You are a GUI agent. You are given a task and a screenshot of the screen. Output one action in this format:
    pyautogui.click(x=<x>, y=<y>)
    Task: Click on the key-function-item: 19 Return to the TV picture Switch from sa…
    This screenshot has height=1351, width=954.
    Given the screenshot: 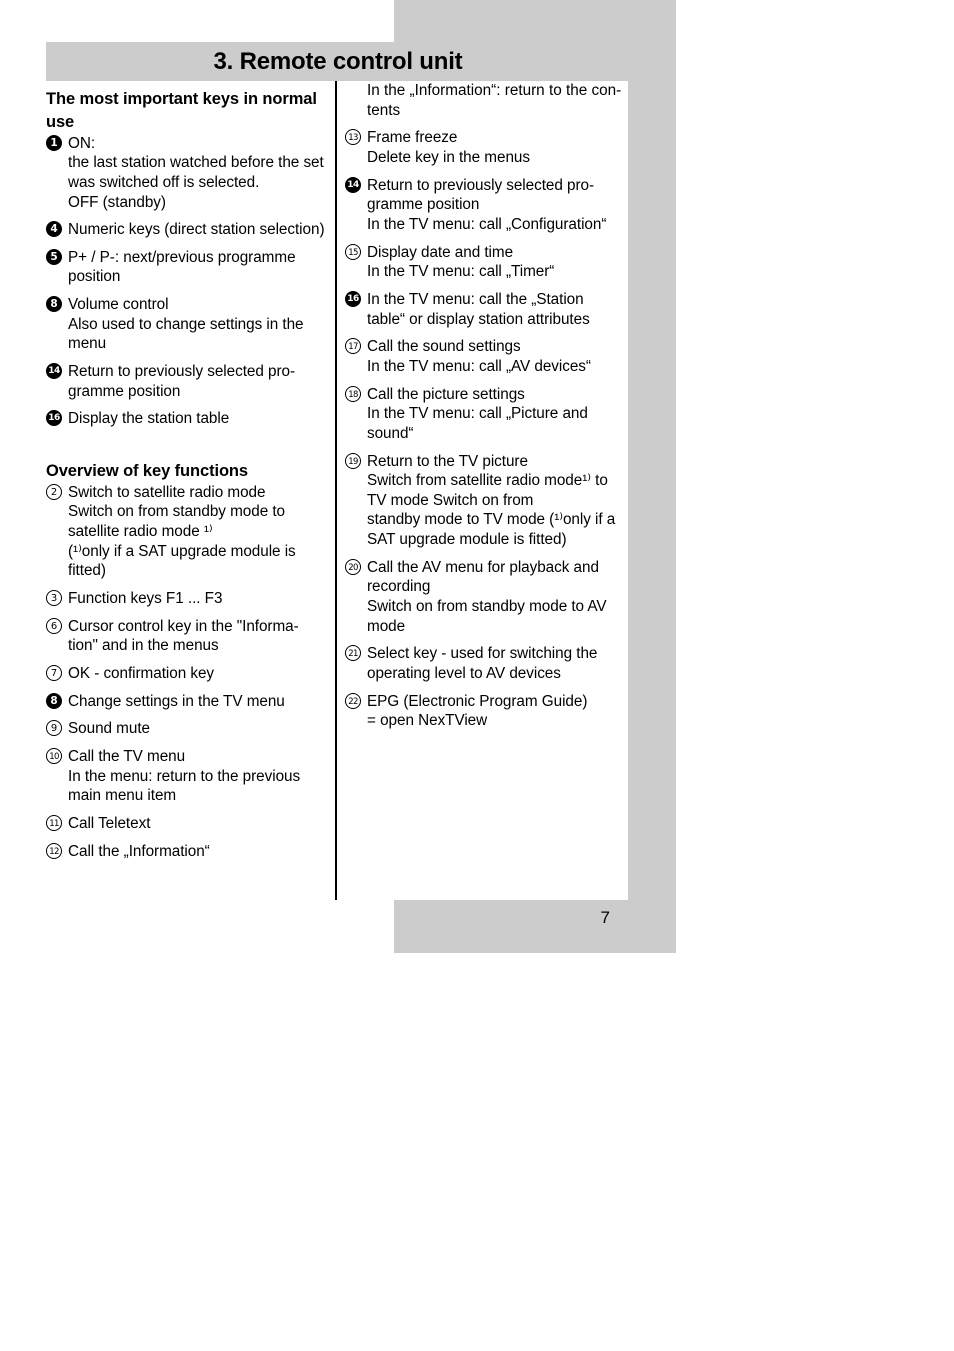 What is the action you would take?
    pyautogui.click(x=487, y=501)
    